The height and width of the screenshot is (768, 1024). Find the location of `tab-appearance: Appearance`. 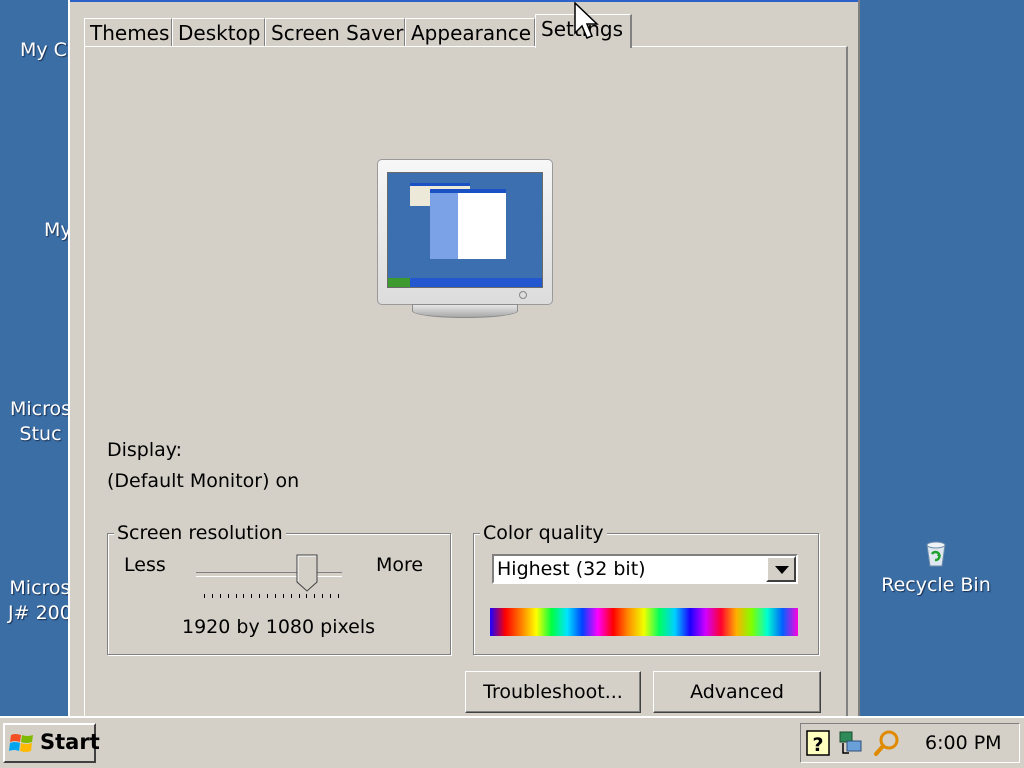

tab-appearance: Appearance is located at coordinates (470, 32).